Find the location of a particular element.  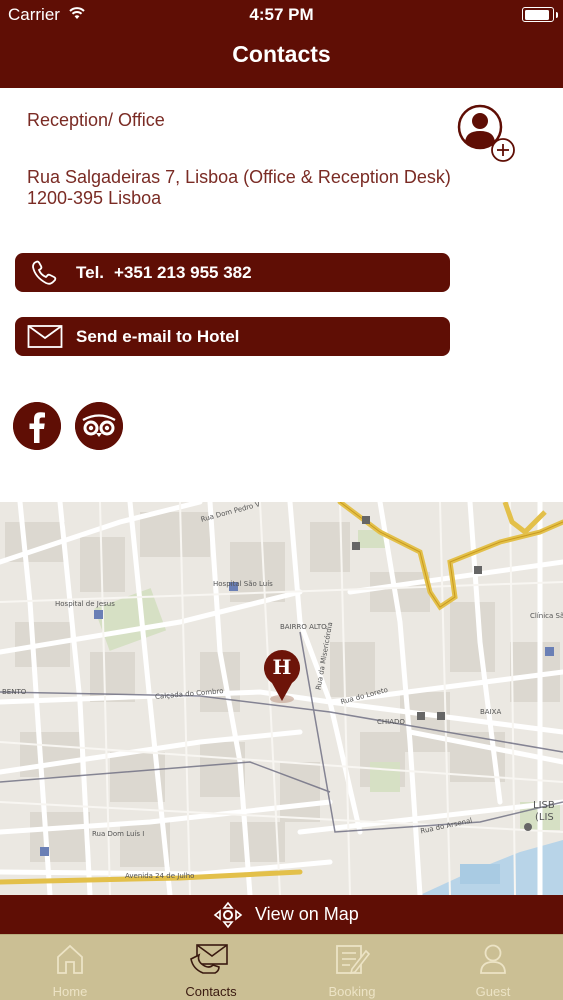

view-on-map-button: View on Map is located at coordinates (281, 914).